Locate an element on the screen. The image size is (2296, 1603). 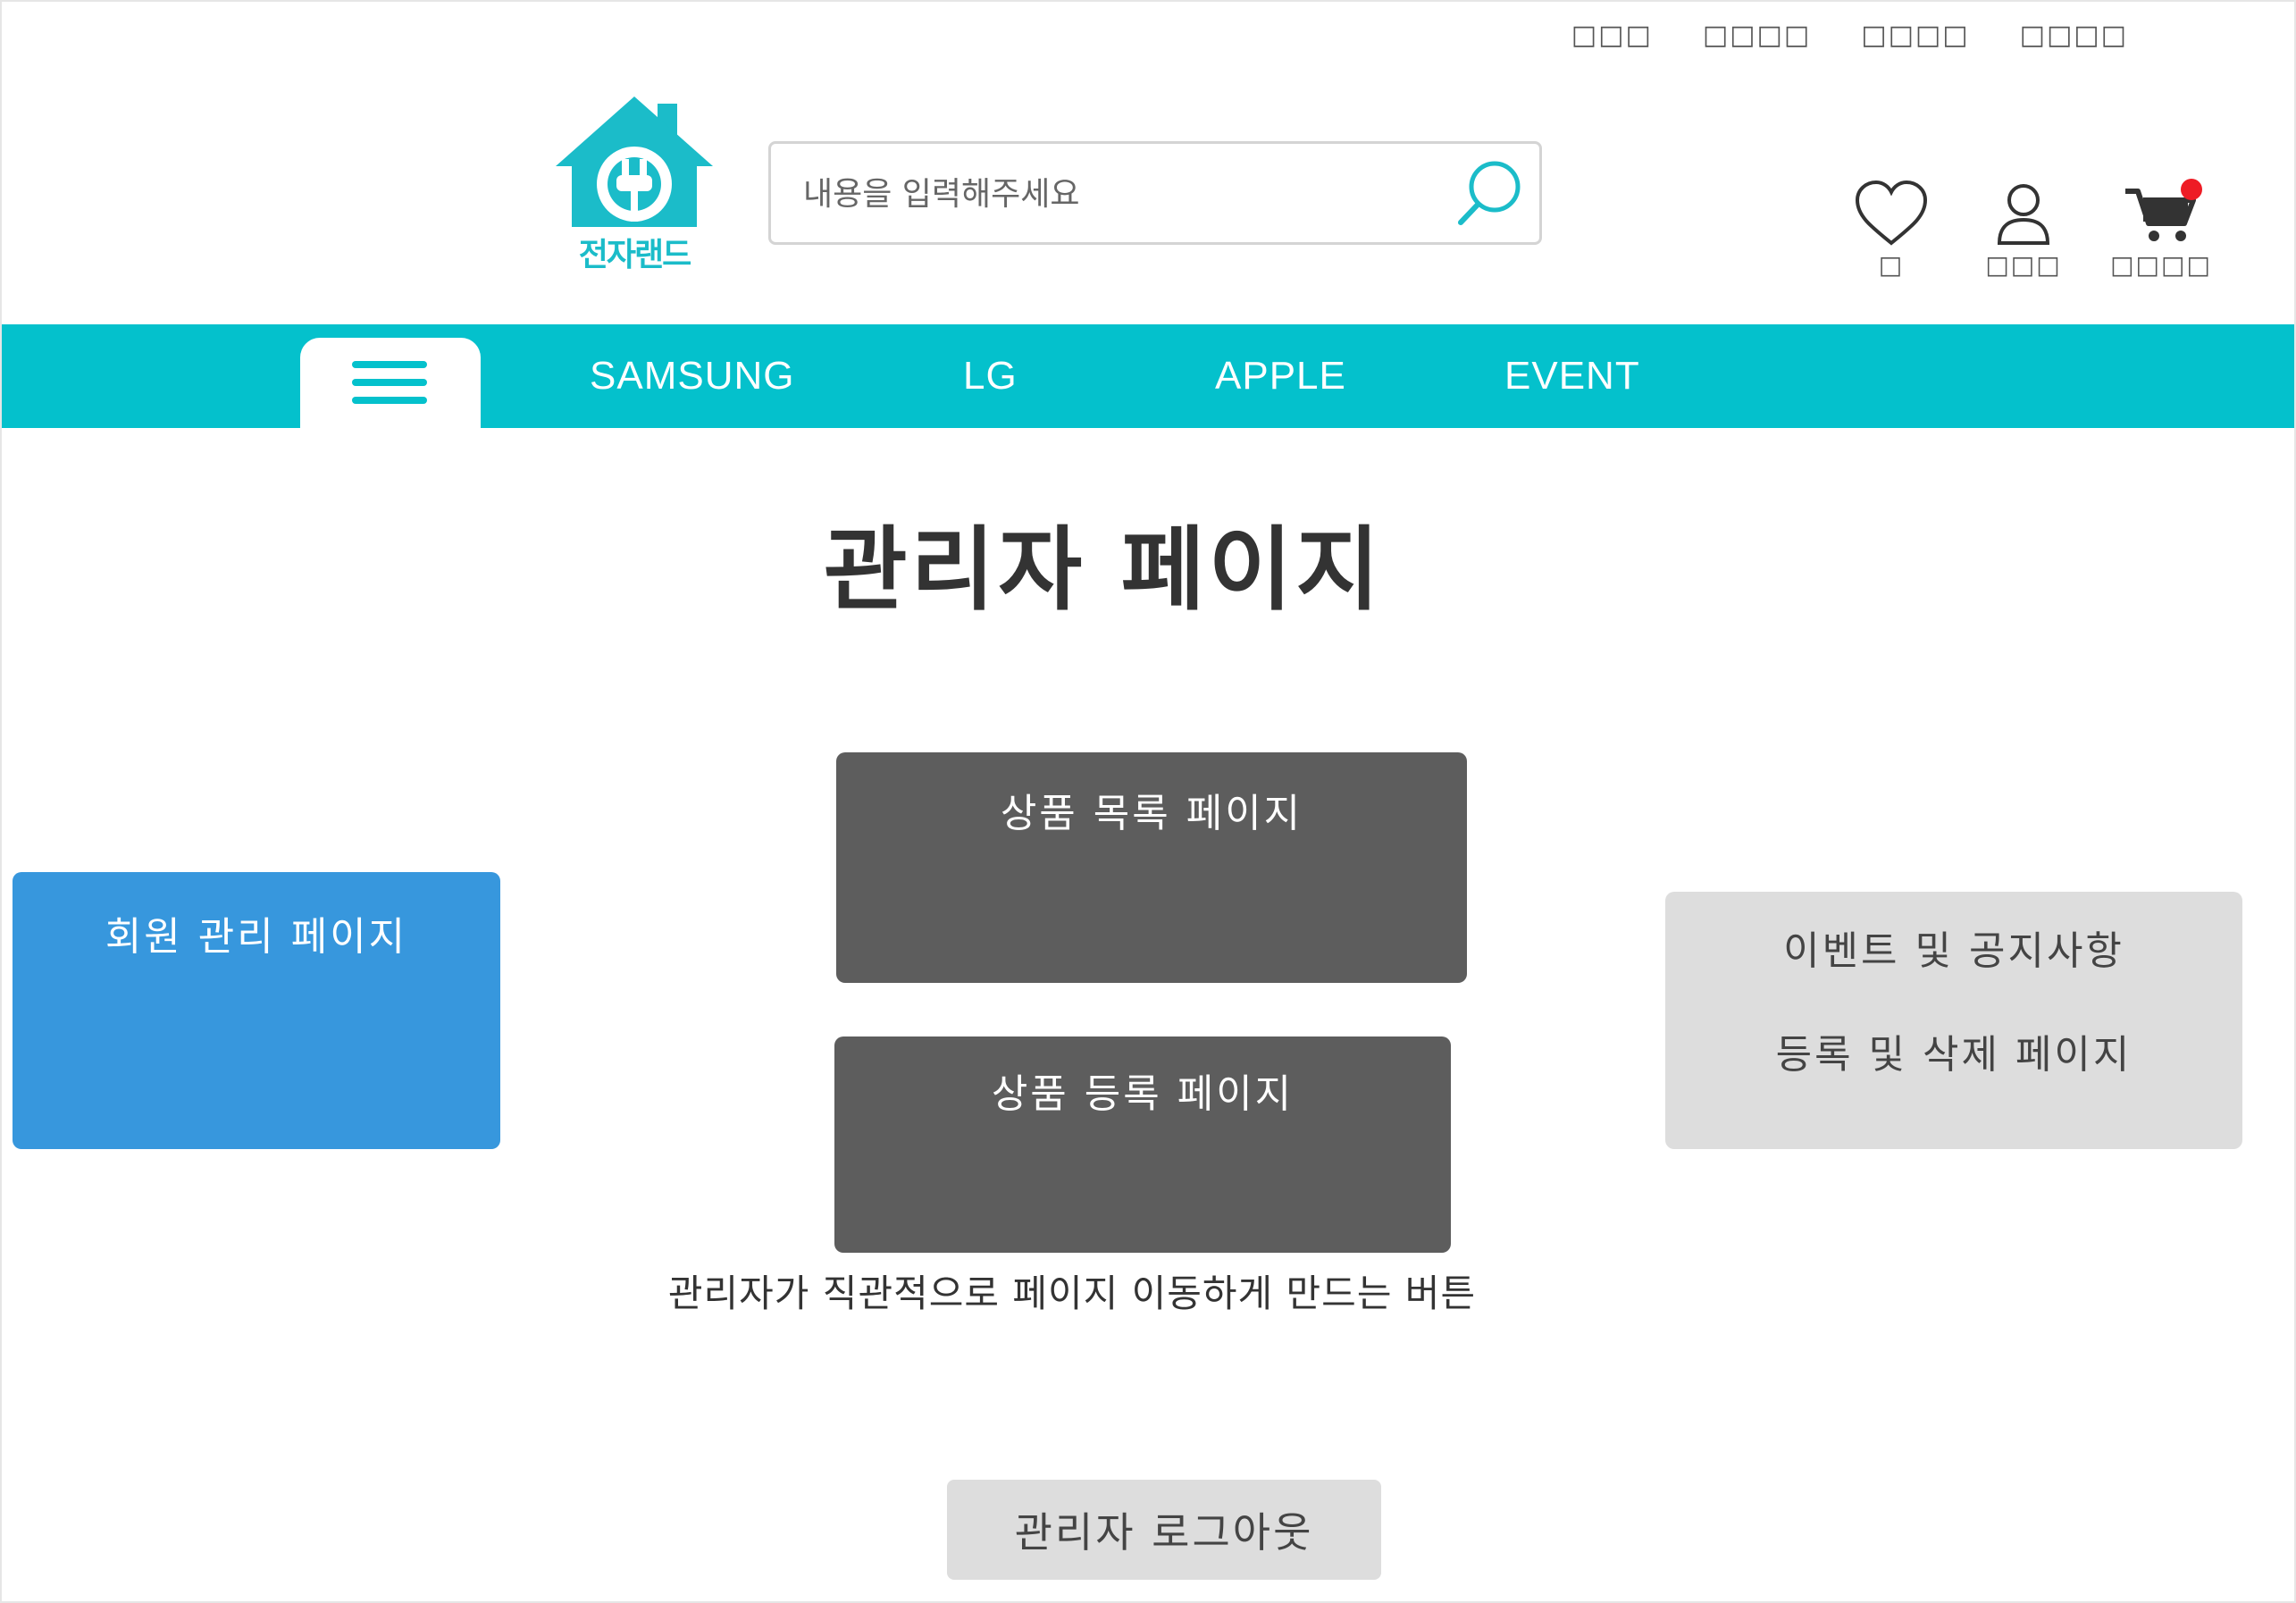
search-box is located at coordinates (1155, 193).